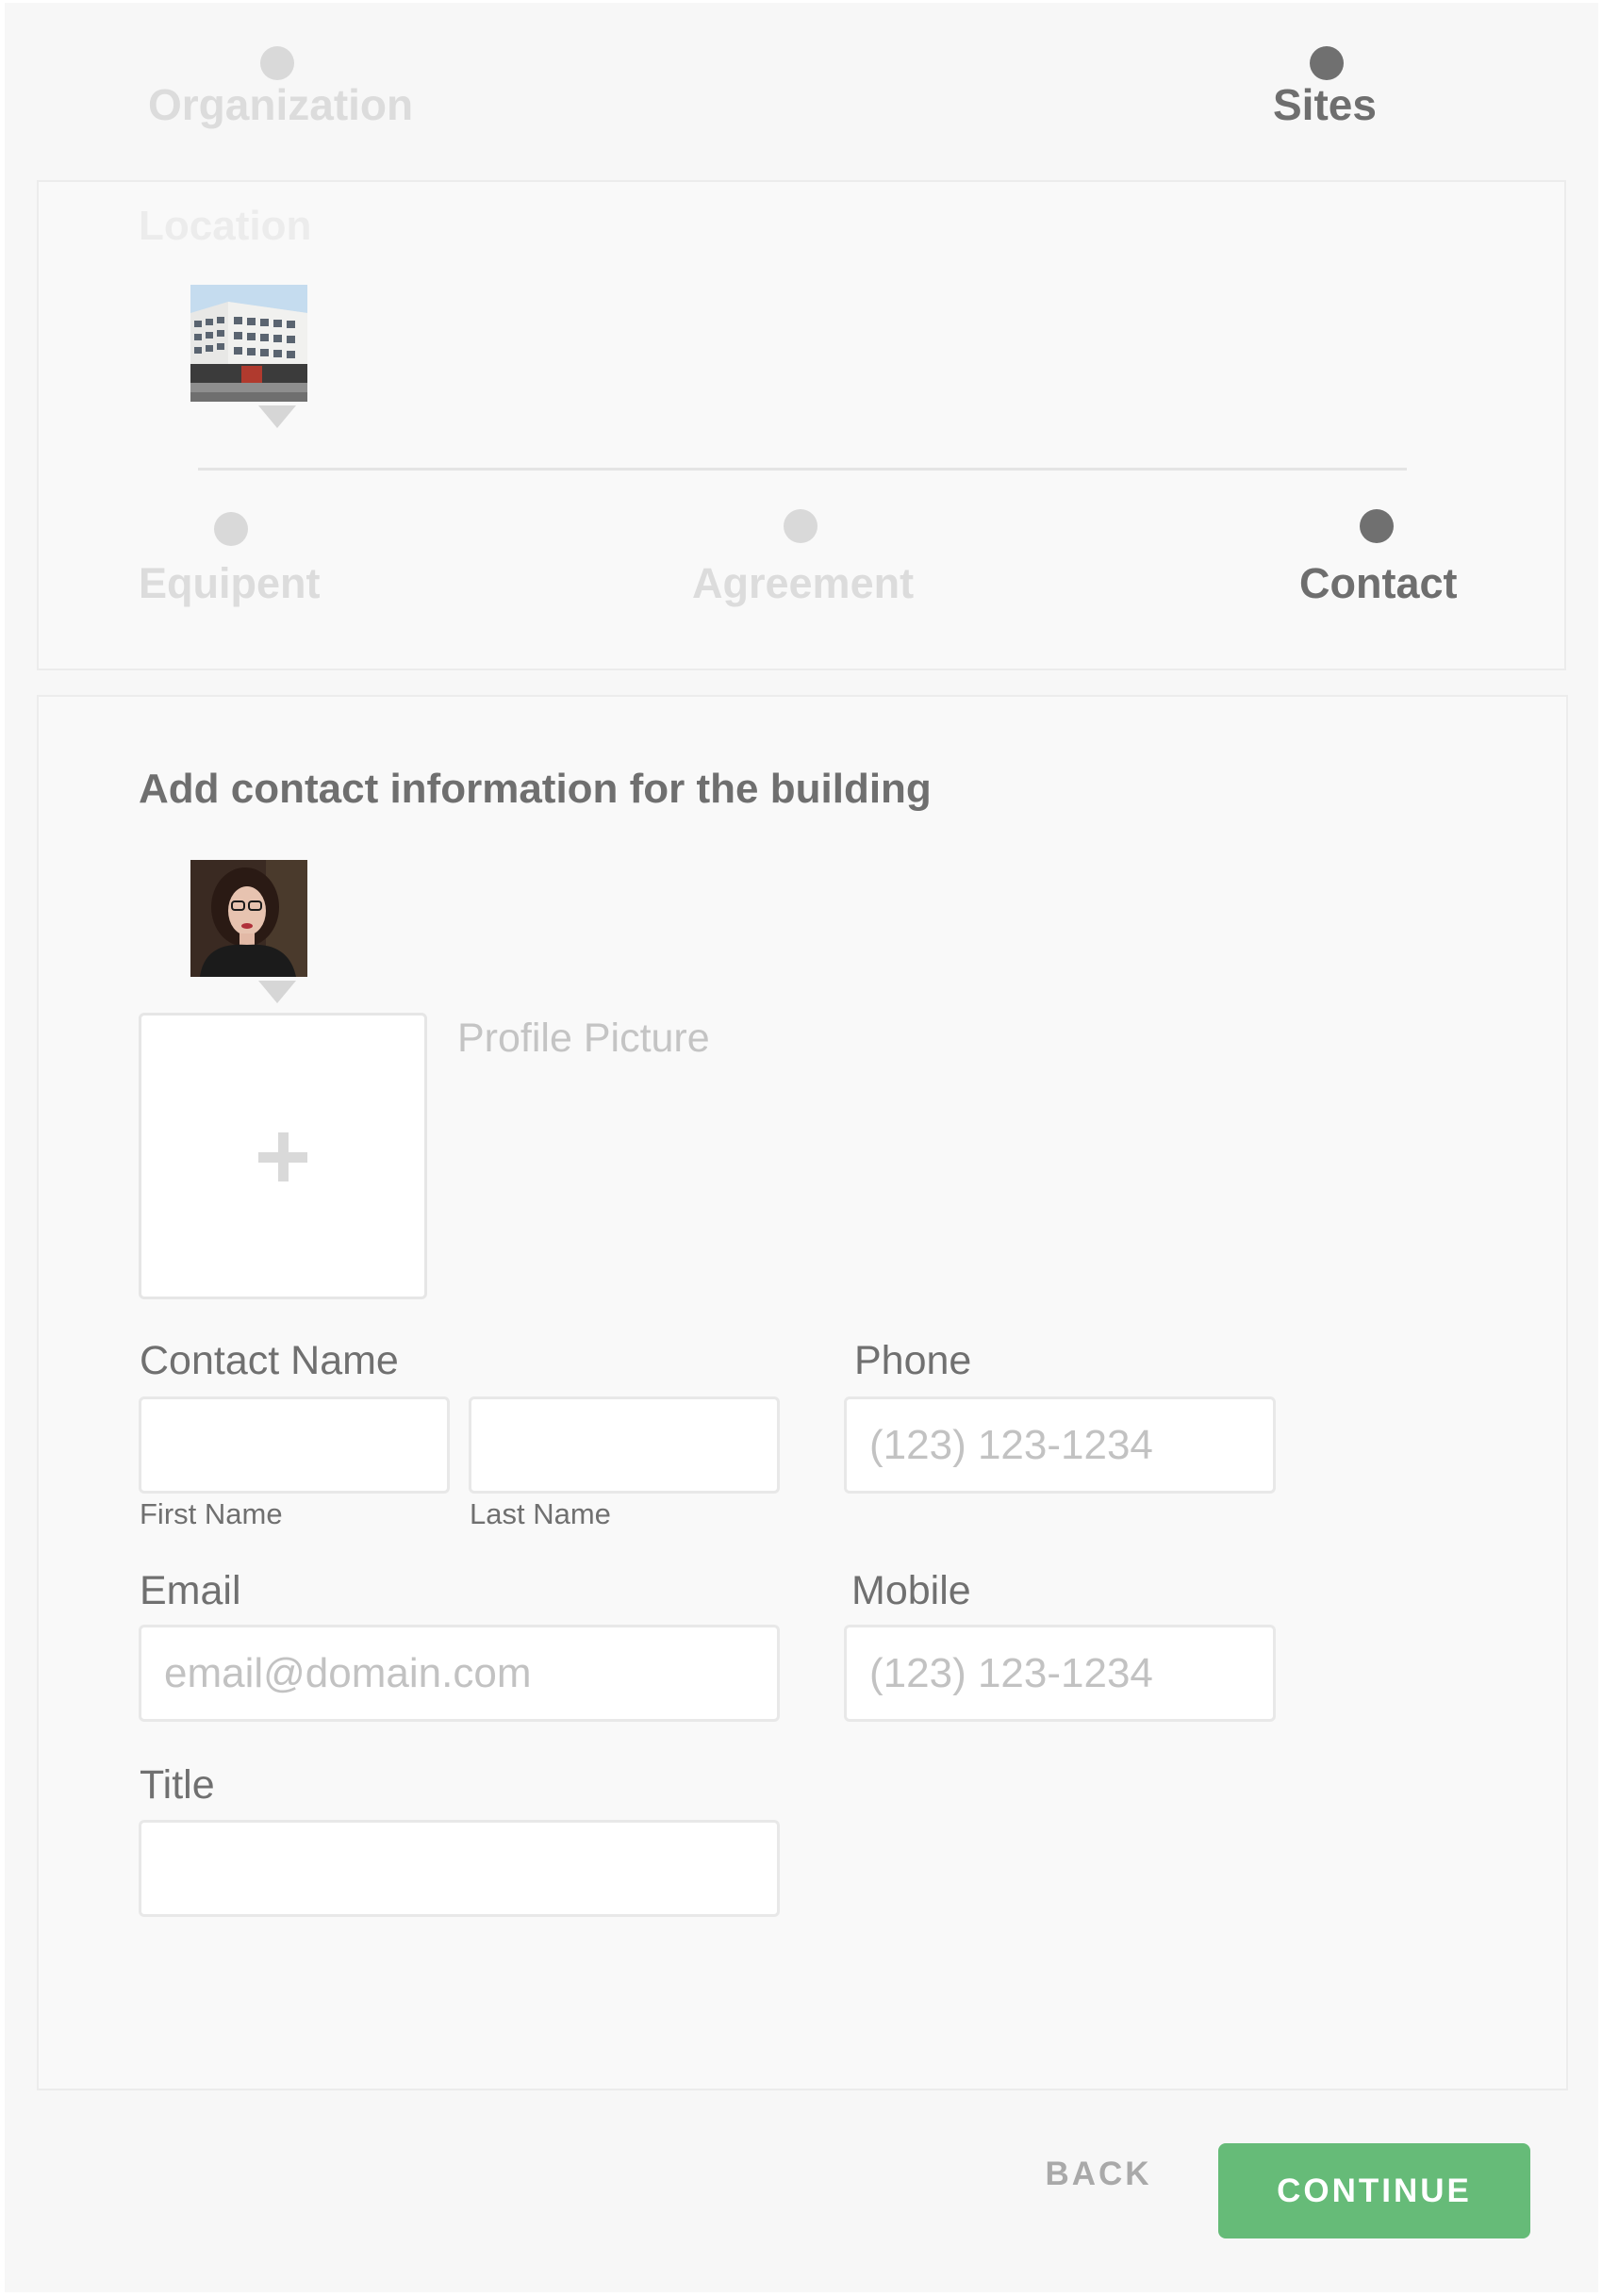 This screenshot has width=1602, height=2296. I want to click on step-dot-organization, so click(277, 63).